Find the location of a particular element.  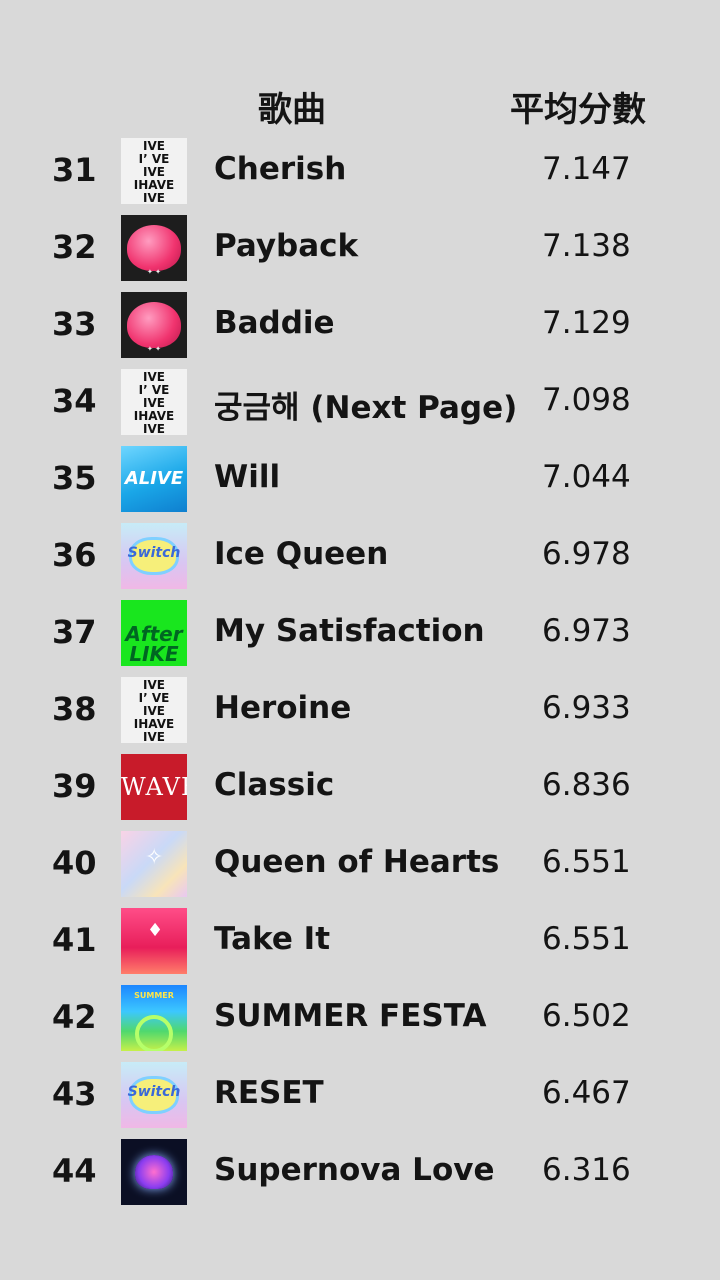

average-score: 7.138 is located at coordinates (586, 246).